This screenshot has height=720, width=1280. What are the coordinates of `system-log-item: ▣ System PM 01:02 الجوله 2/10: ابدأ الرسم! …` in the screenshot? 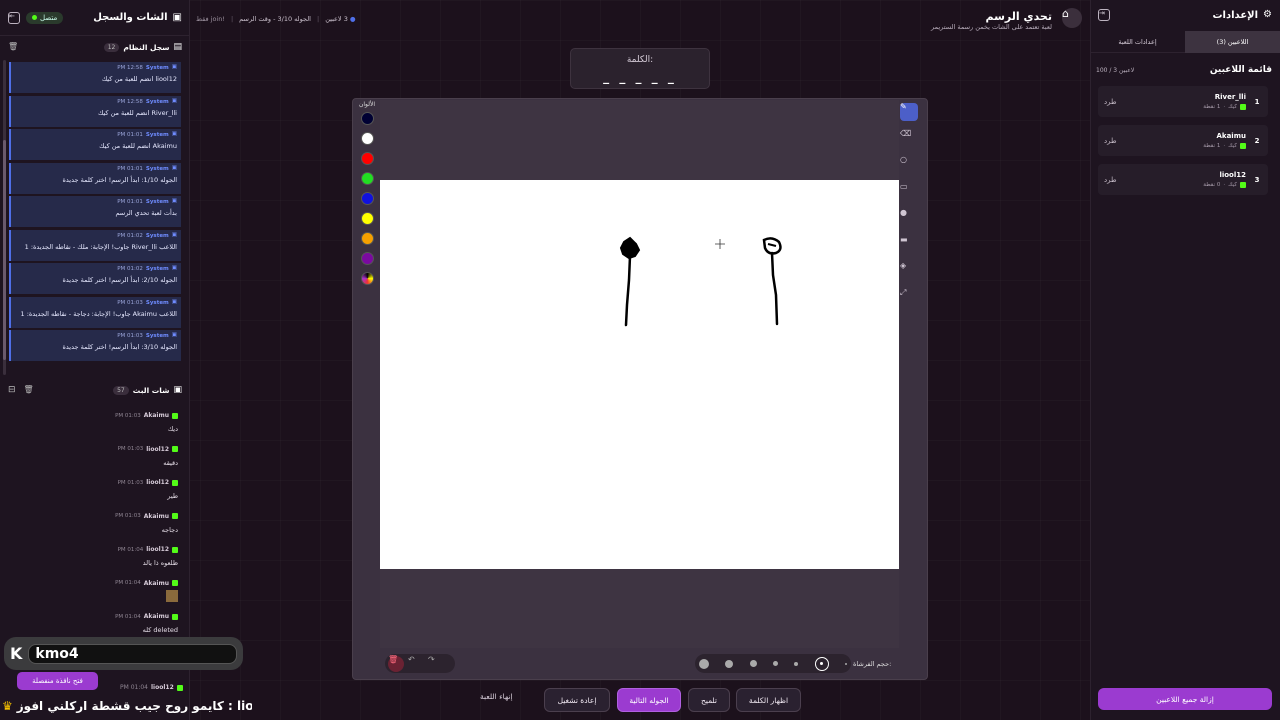 It's located at (95, 278).